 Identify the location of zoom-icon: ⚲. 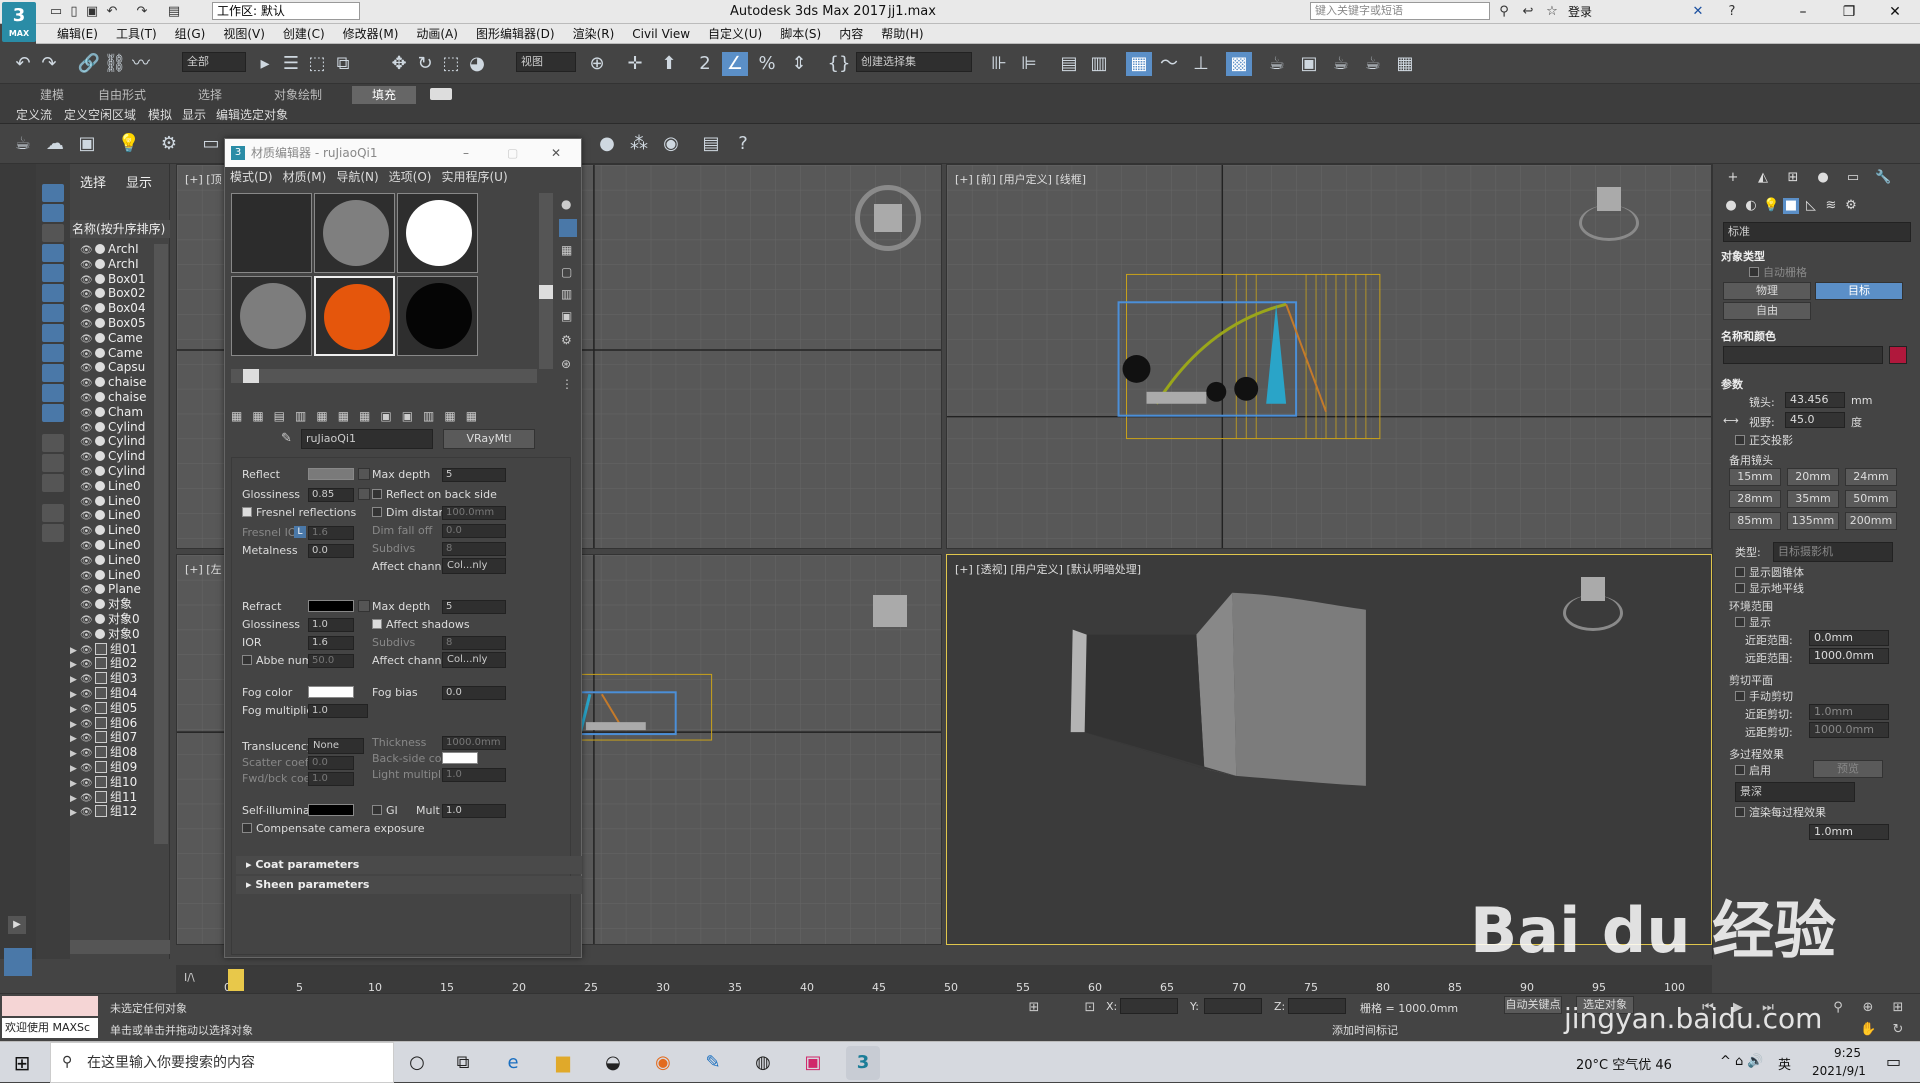
(1838, 1008).